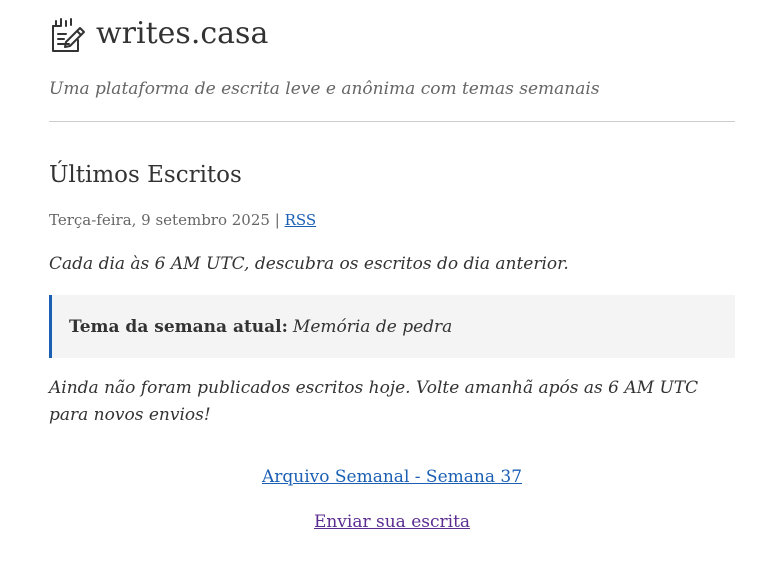 The height and width of the screenshot is (570, 775). I want to click on section-title: Últimos Escritos, so click(145, 175).